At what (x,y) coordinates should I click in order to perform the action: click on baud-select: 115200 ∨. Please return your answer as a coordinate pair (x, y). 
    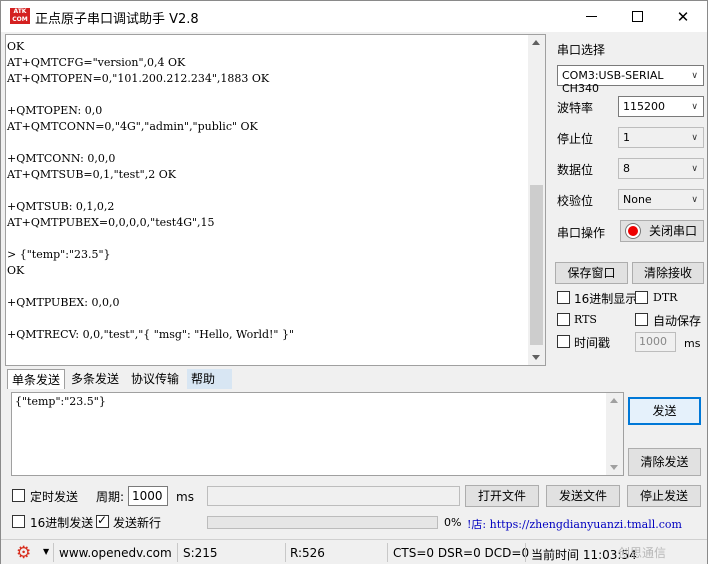
    Looking at the image, I should click on (661, 106).